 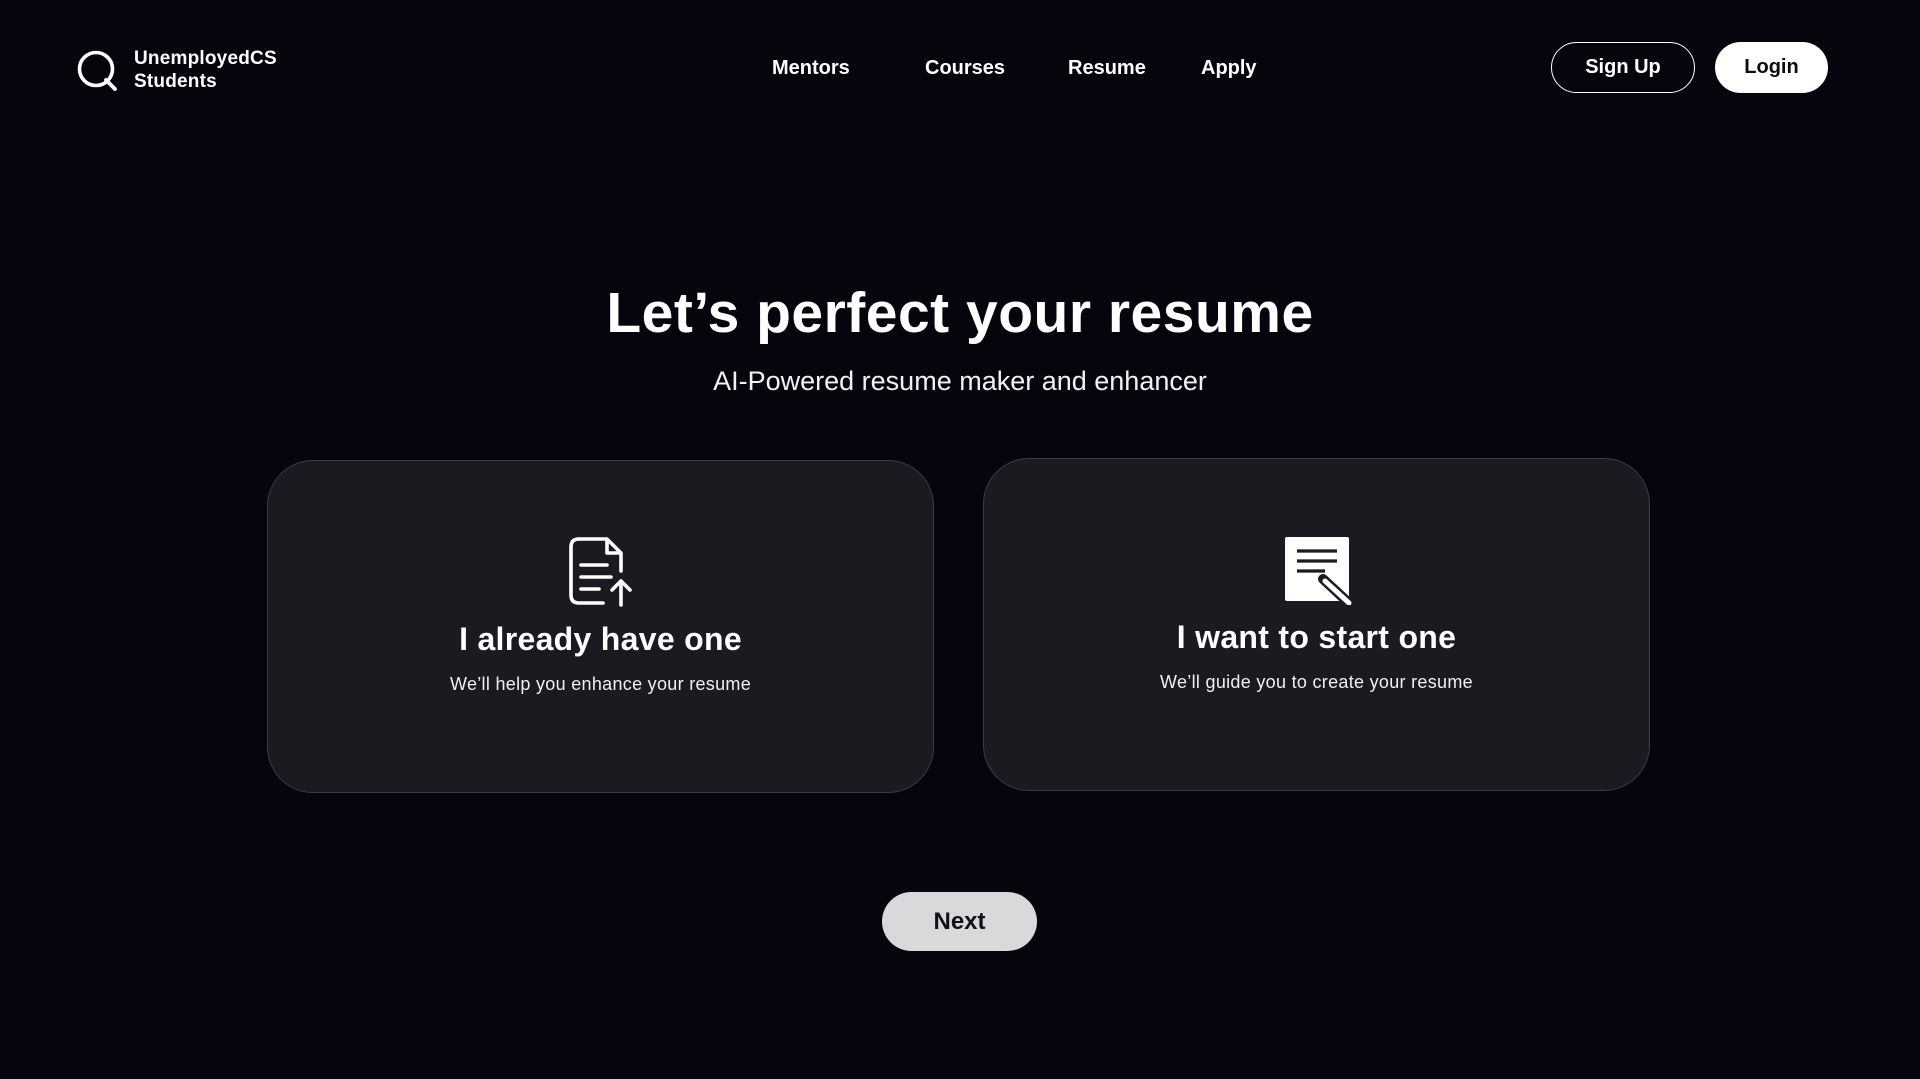 I want to click on option-description: We’ll guide you to create your resume, so click(x=1316, y=682).